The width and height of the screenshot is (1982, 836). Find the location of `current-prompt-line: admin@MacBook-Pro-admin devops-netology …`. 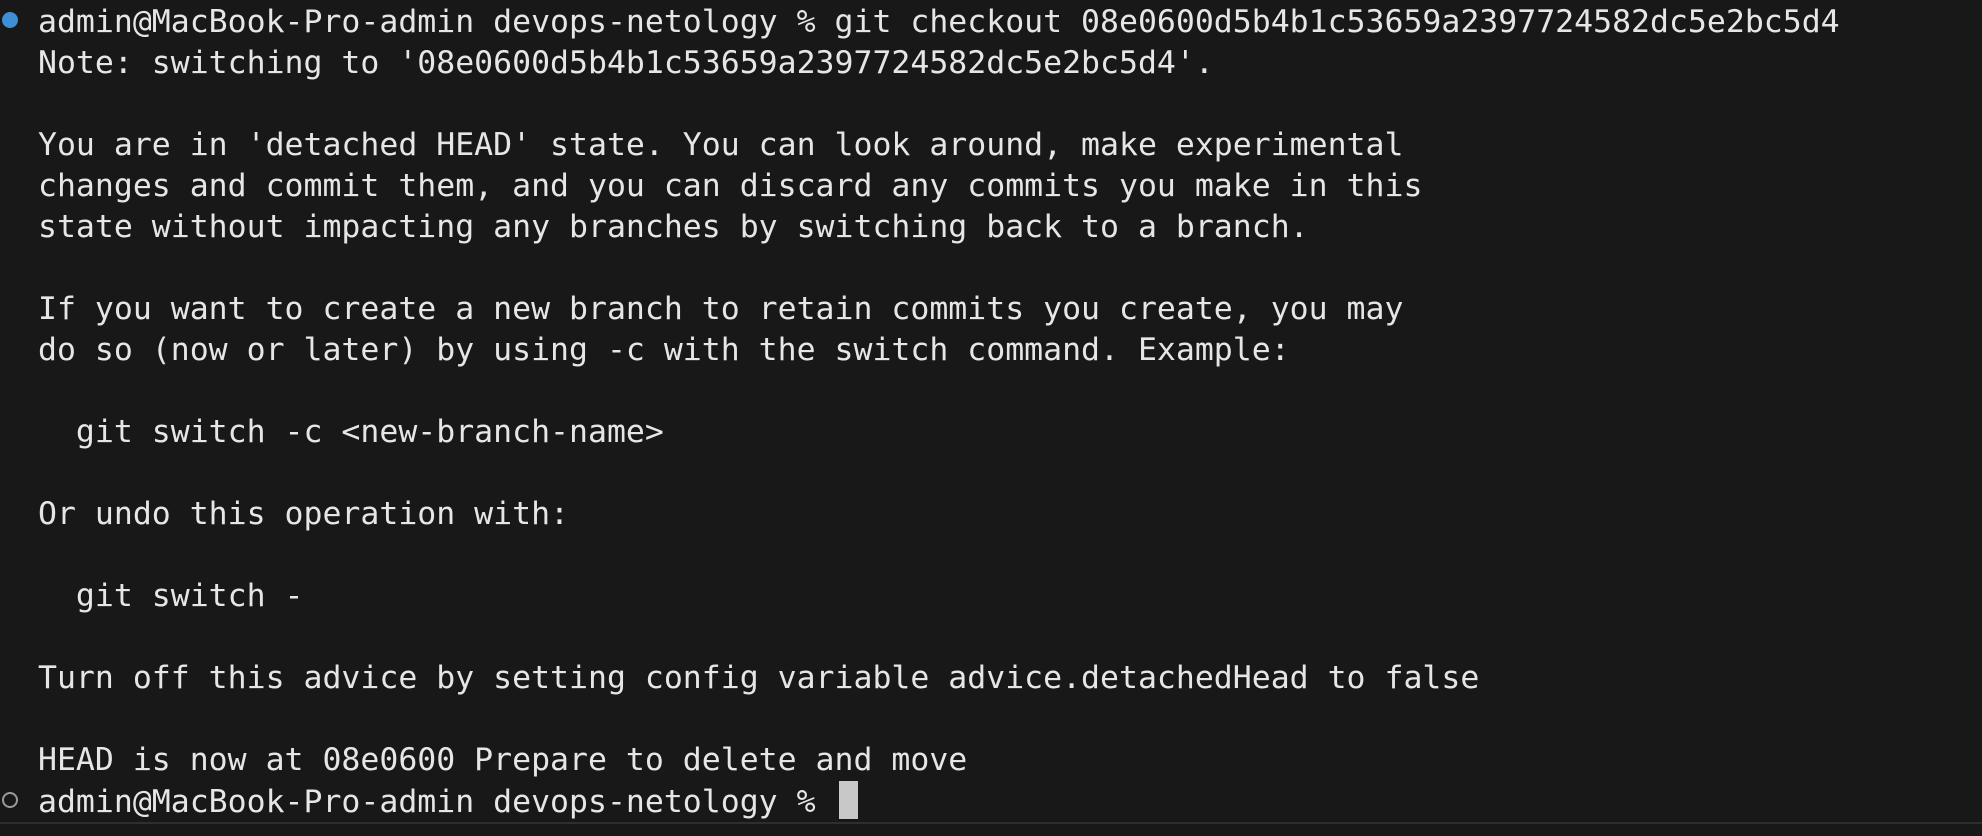

current-prompt-line: admin@MacBook-Pro-admin devops-netology … is located at coordinates (448, 801).